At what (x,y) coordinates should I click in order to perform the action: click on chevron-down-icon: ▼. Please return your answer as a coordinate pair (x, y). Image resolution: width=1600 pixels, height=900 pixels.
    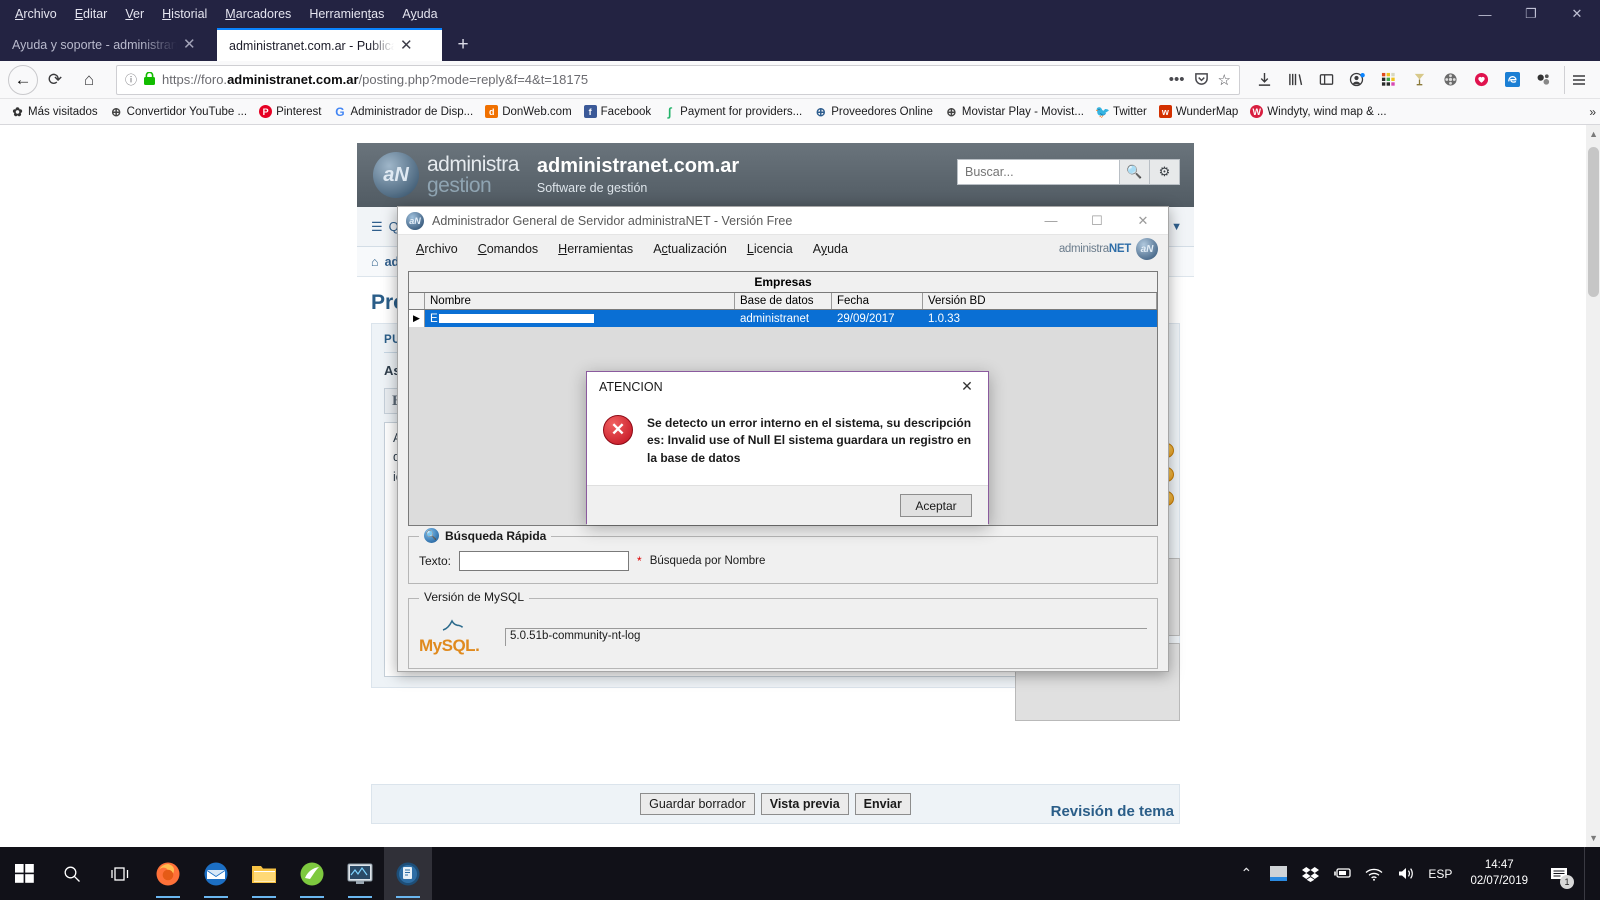
    Looking at the image, I should click on (1176, 227).